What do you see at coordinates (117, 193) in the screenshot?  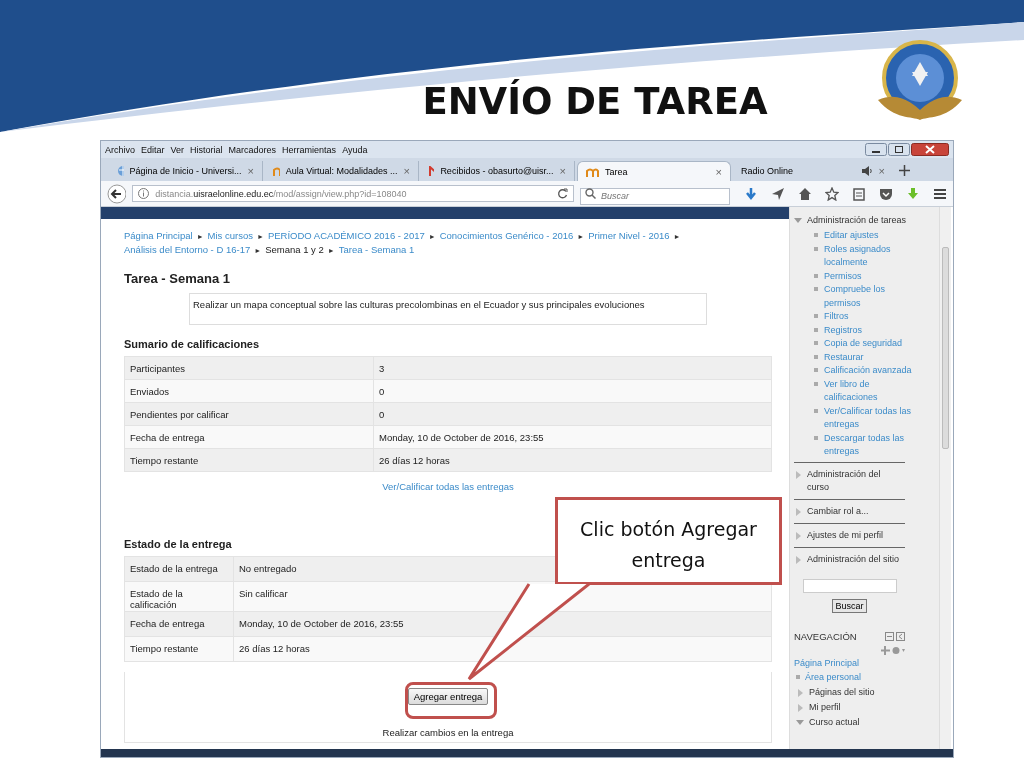 I see `back-icon` at bounding box center [117, 193].